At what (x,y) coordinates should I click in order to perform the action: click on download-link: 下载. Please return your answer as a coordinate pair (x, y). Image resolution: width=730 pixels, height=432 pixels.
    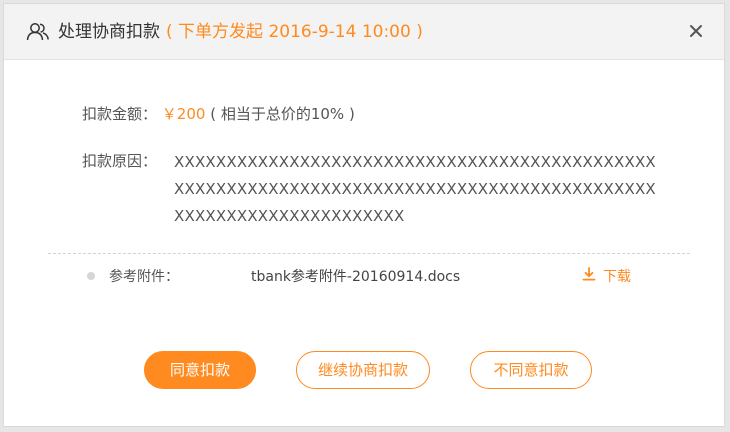
    Looking at the image, I should click on (606, 277).